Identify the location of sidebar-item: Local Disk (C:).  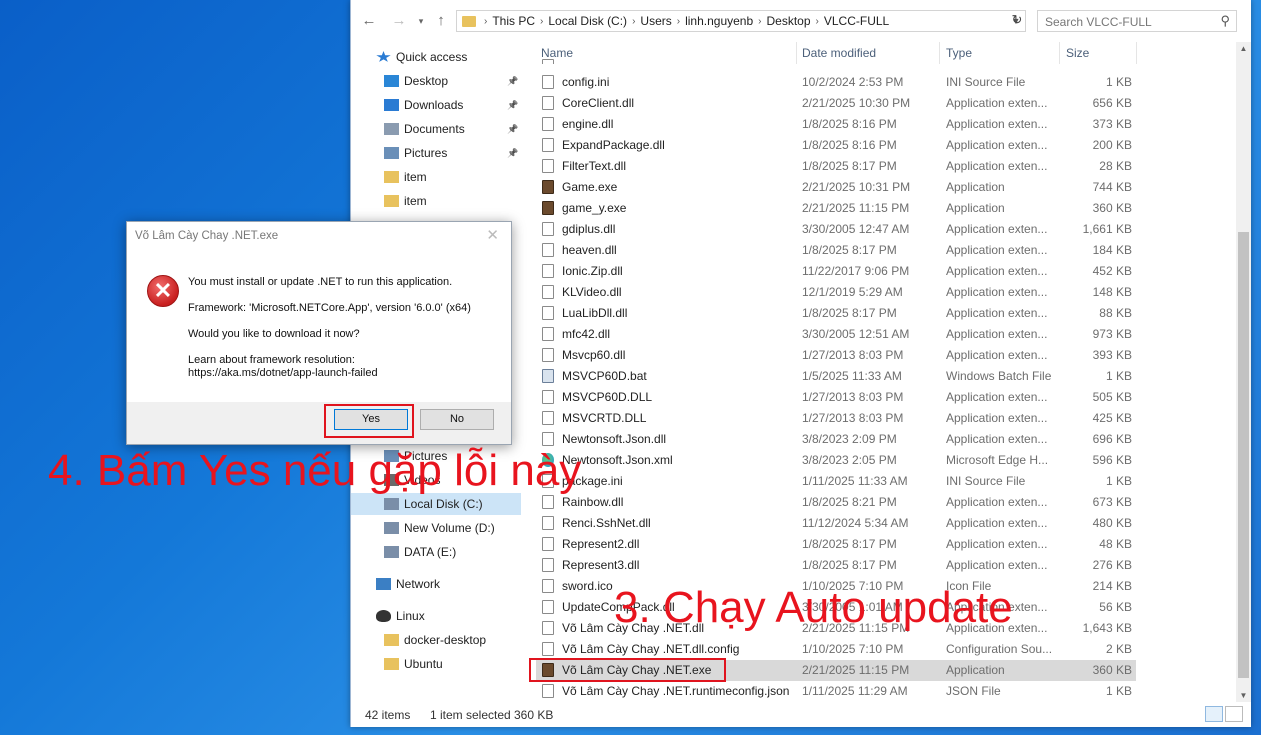
(436, 504).